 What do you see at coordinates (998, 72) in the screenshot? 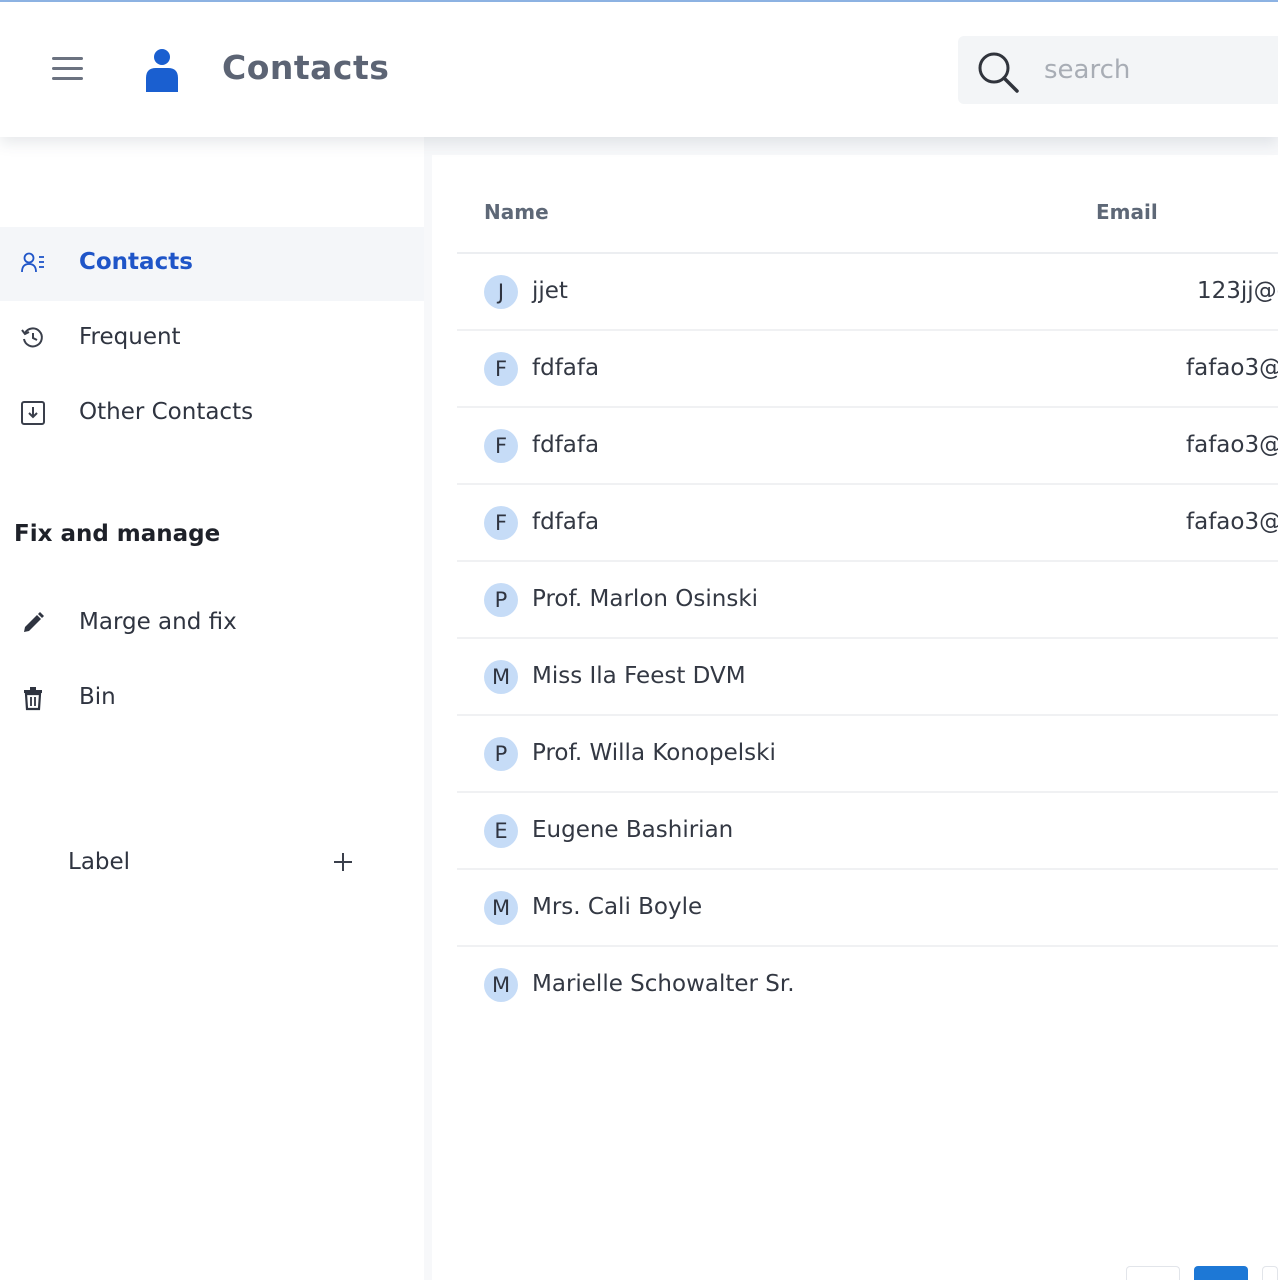
I see `search-icon` at bounding box center [998, 72].